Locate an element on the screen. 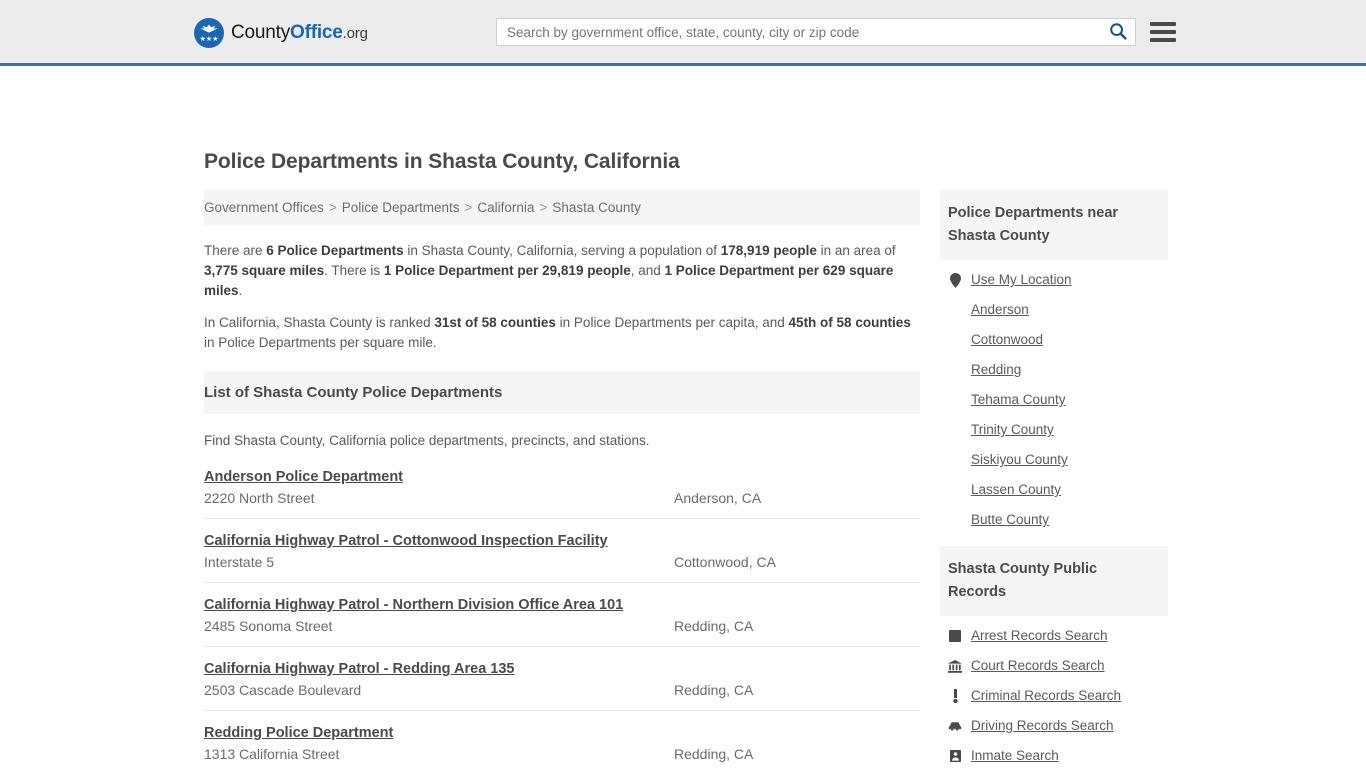  nearby-link-4: Redding is located at coordinates (1058, 370).